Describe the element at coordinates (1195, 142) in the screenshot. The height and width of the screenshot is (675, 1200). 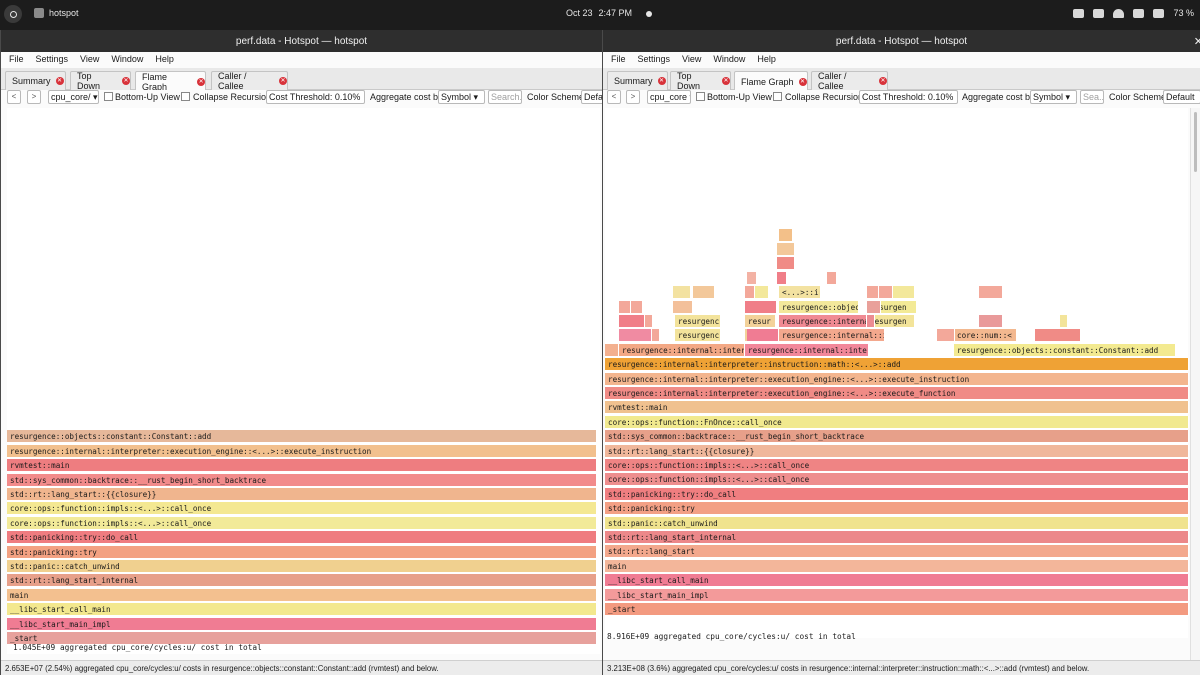
I see `scrollbar-thumb` at that location.